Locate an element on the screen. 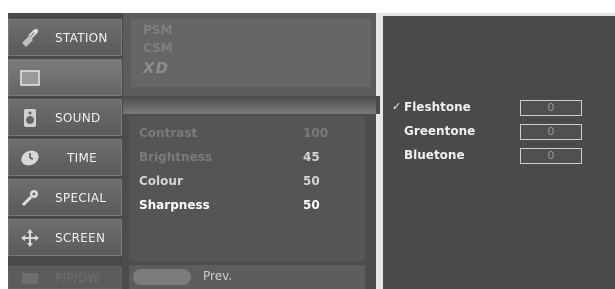 This screenshot has width=615, height=289. clock-icon is located at coordinates (30, 158).